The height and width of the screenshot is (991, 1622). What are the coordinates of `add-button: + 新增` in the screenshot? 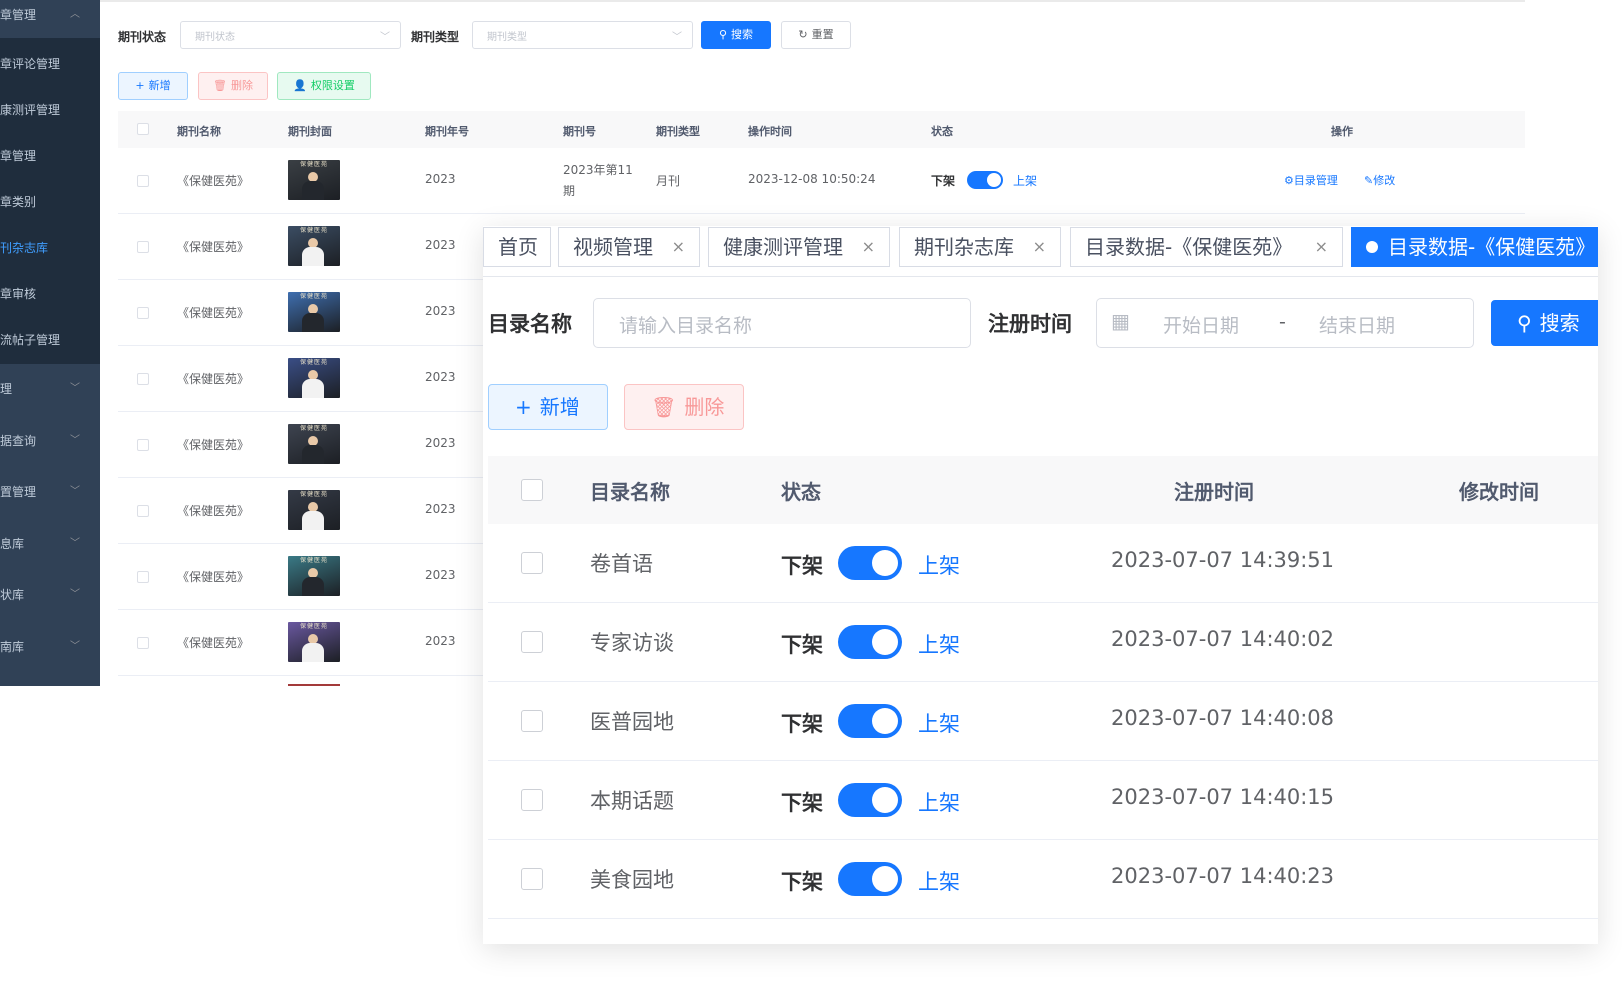 It's located at (153, 86).